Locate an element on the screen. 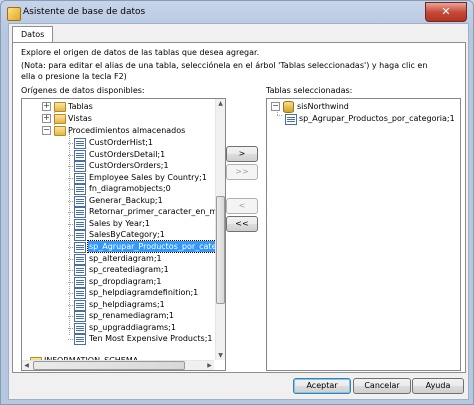 Image resolution: width=474 pixels, height=405 pixels. app-icon is located at coordinates (14, 14).